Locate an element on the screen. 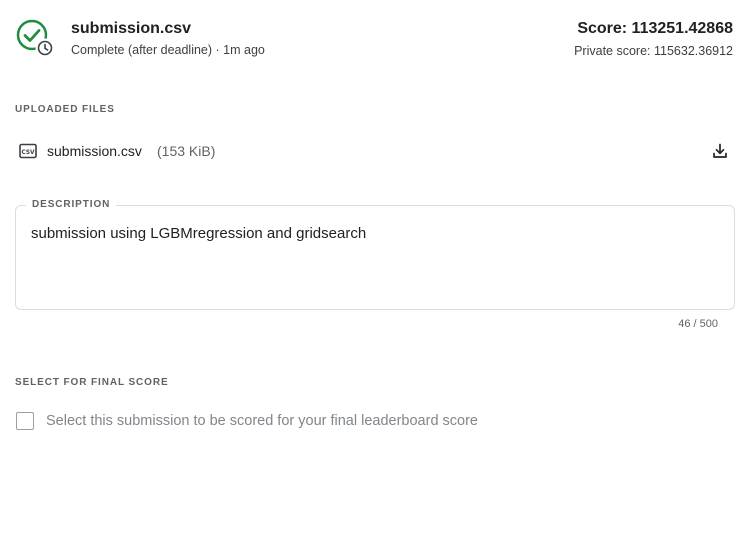  uploaded-file-row: CSV submission.csv (153 KiB) is located at coordinates (375, 151).